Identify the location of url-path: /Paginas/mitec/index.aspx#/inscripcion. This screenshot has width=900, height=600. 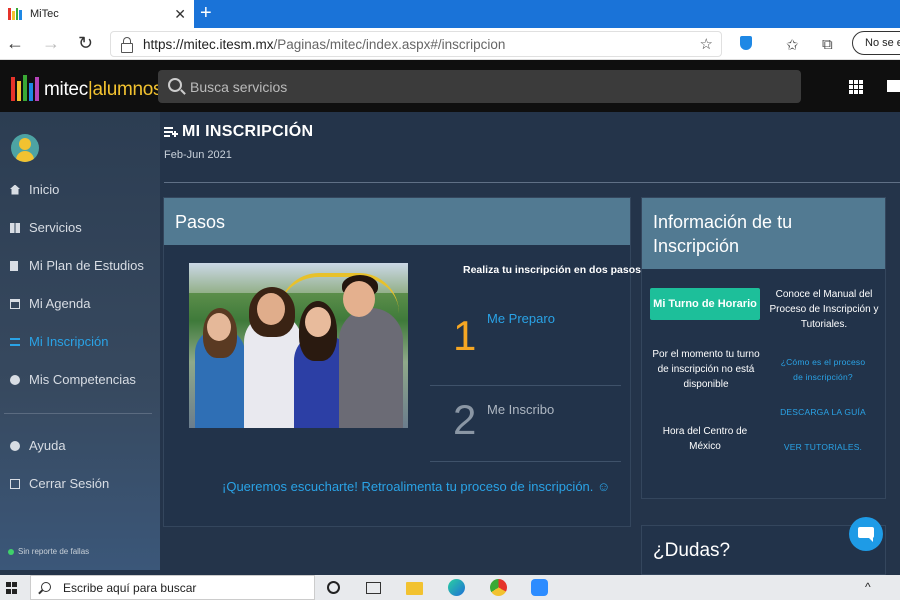
(389, 44).